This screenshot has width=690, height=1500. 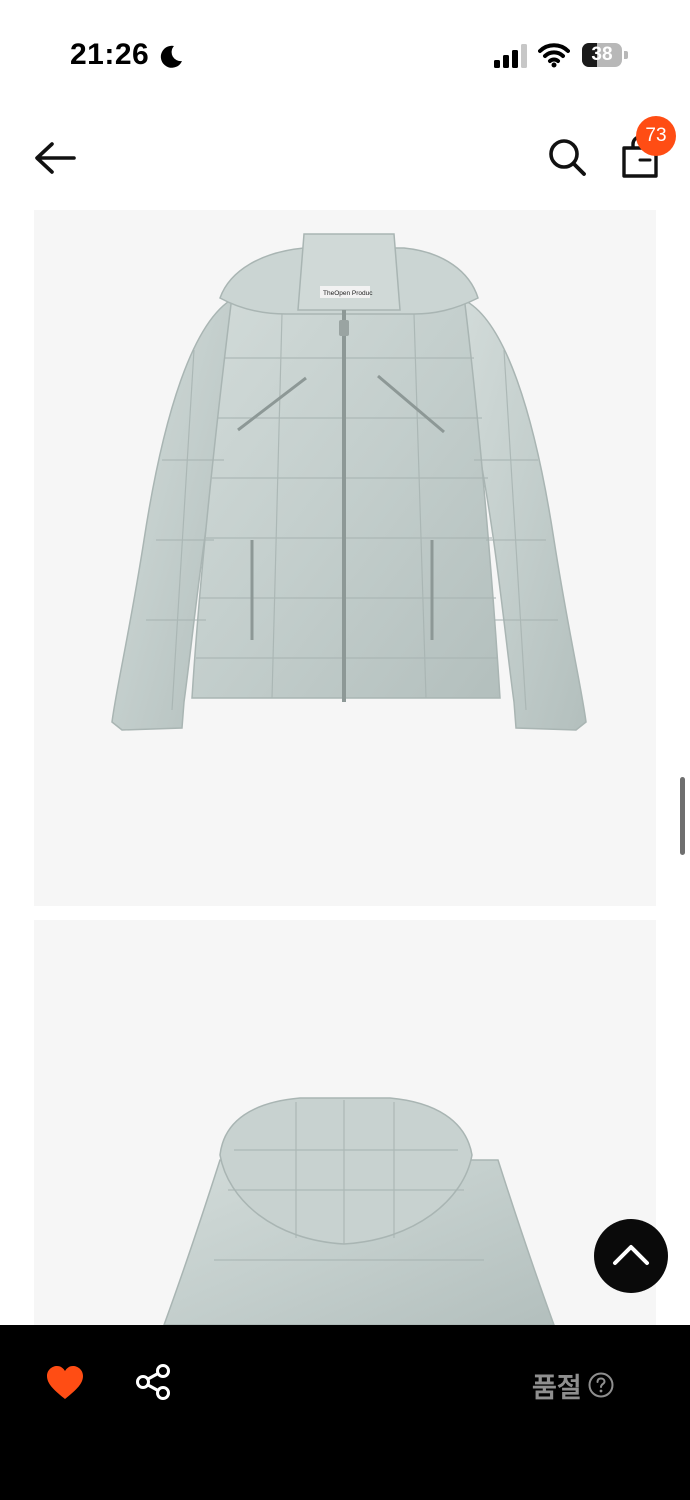 I want to click on bottom-action-bar: 품절, so click(x=345, y=1412).